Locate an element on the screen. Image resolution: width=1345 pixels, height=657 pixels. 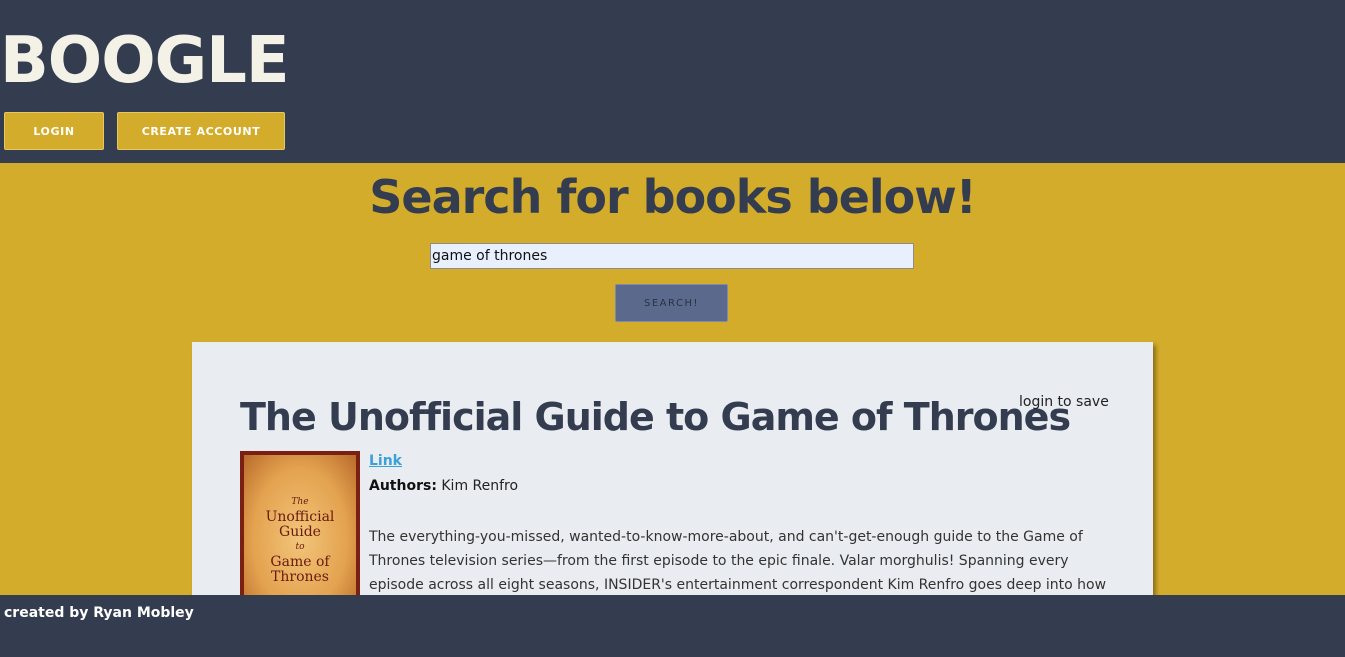
authors-label: Authors: is located at coordinates (403, 486).